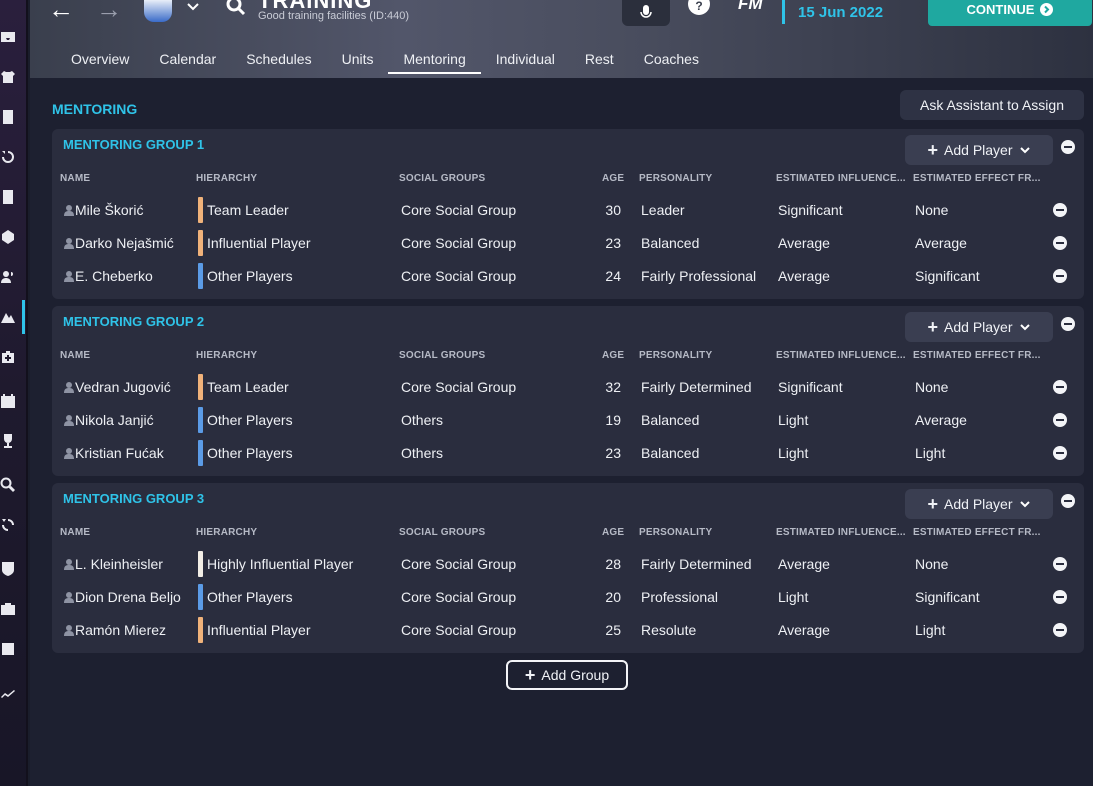 This screenshot has height=786, width=1093. Describe the element at coordinates (671, 59) in the screenshot. I see `tab-coaches: Coaches` at that location.